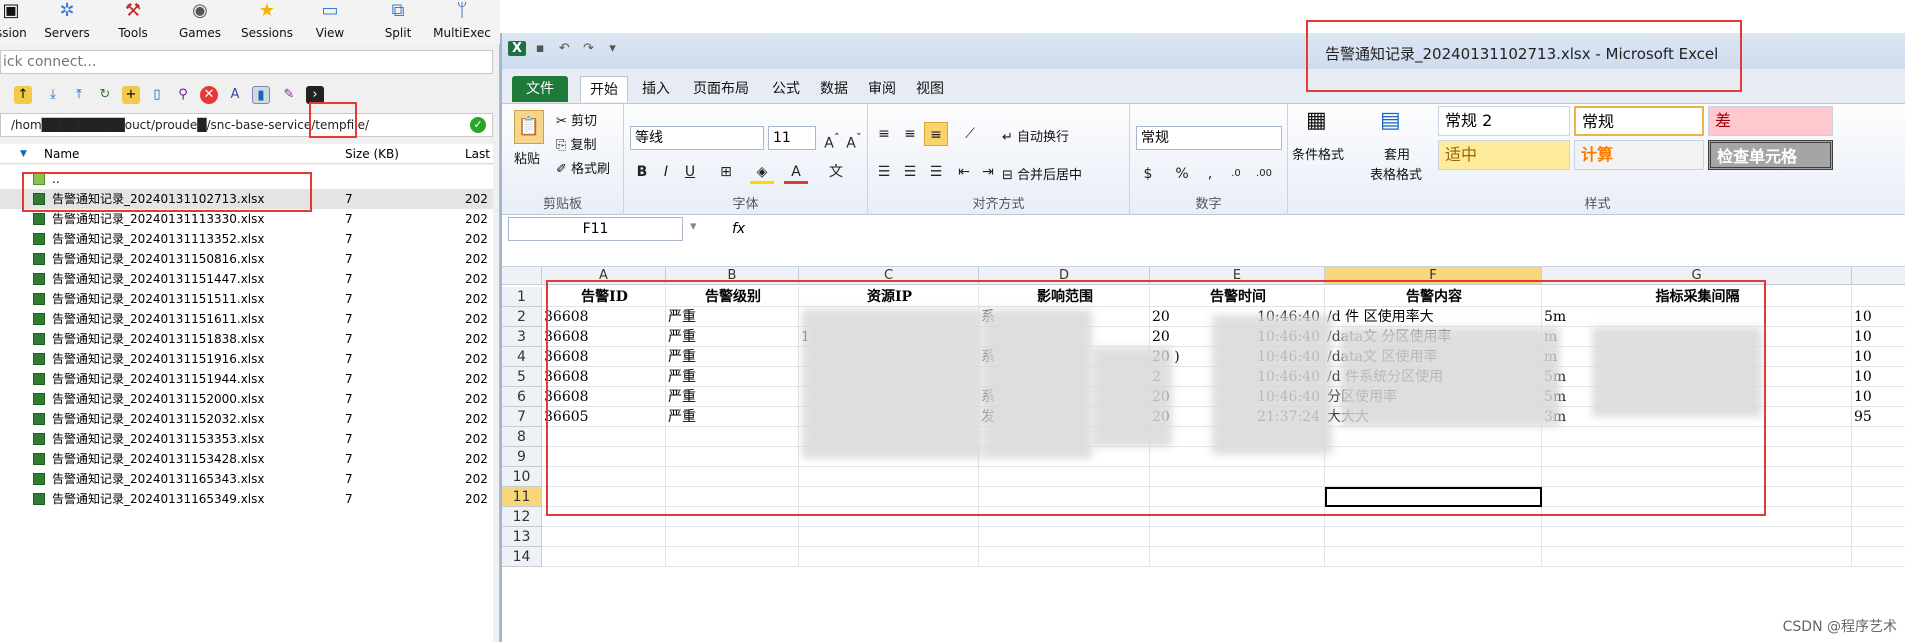 The width and height of the screenshot is (1905, 642). Describe the element at coordinates (13, 22) in the screenshot. I see `toolbar-session: ▣ssion` at that location.